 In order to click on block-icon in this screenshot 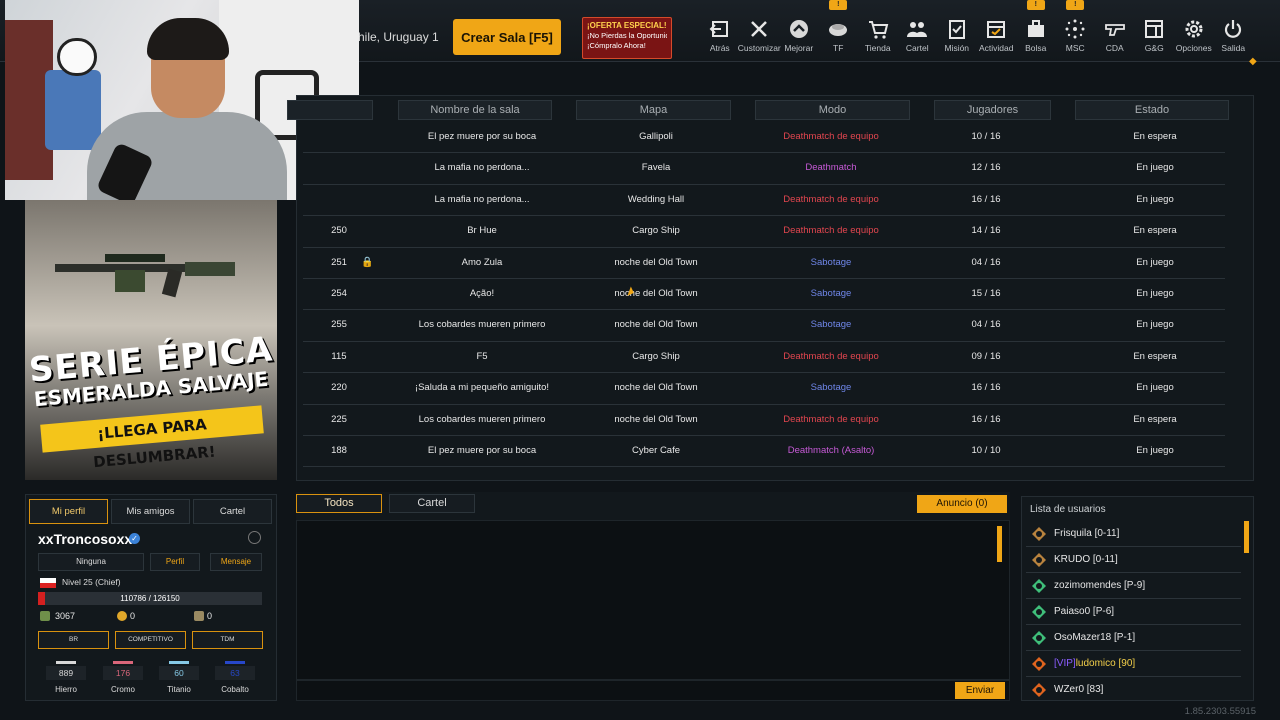, I will do `click(254, 537)`.